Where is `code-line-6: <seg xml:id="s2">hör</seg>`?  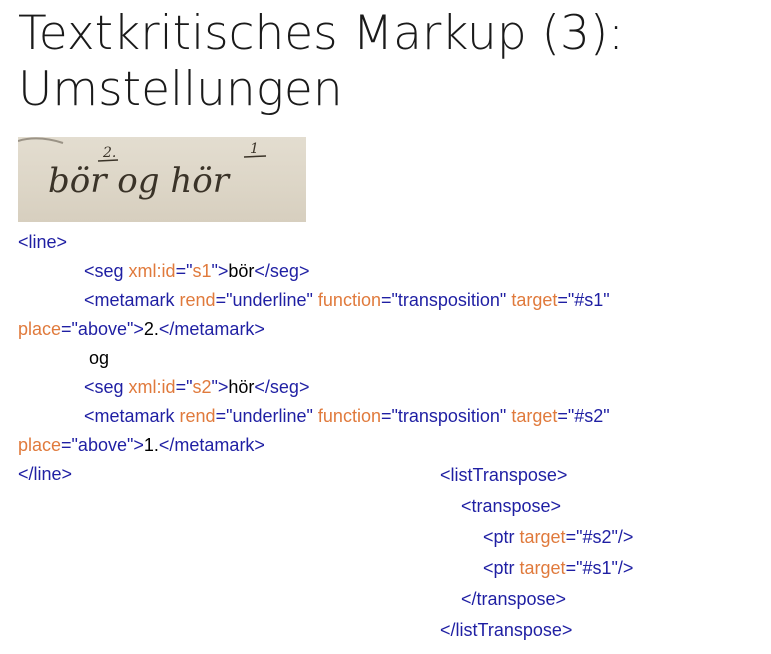
code-line-6: <seg xml:id="s2">hör</seg> is located at coordinates (196, 387).